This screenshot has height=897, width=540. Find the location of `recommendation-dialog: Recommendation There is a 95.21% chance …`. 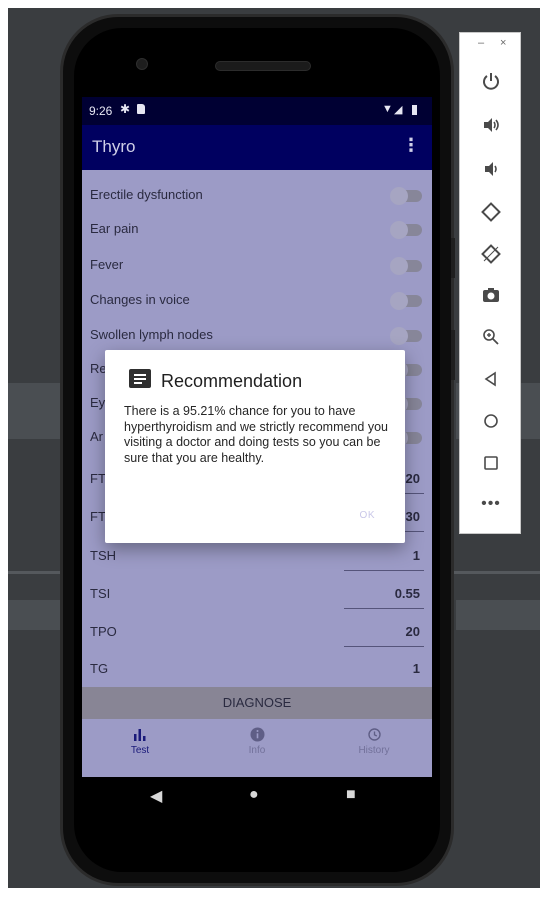

recommendation-dialog: Recommendation There is a 95.21% chance … is located at coordinates (255, 446).